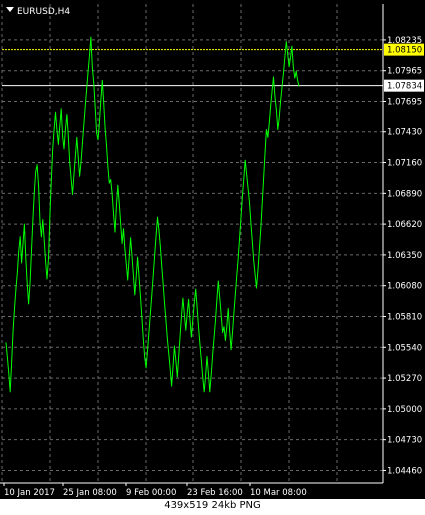 This screenshot has width=425, height=515. What do you see at coordinates (404, 51) in the screenshot?
I see `price-tag-label: 1.08150` at bounding box center [404, 51].